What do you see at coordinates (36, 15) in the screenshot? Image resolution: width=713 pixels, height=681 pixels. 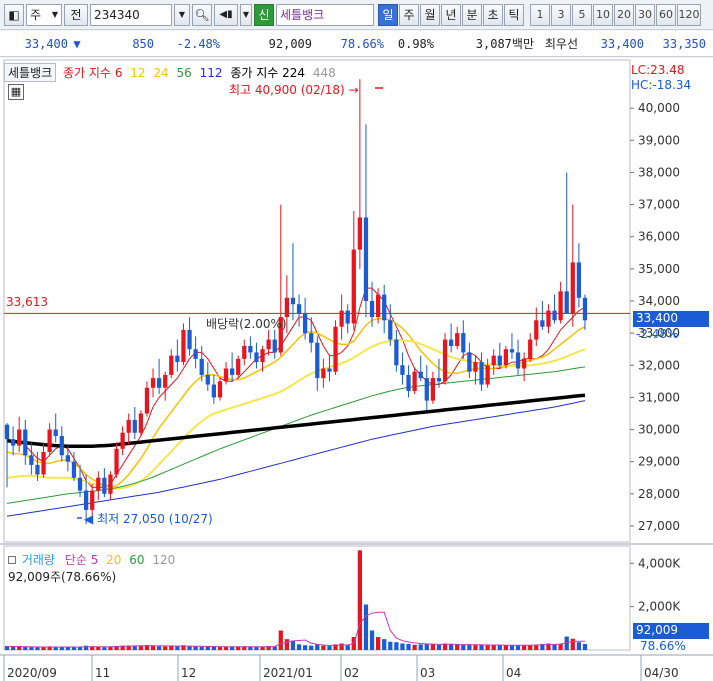 I see `market-select-label: 주` at bounding box center [36, 15].